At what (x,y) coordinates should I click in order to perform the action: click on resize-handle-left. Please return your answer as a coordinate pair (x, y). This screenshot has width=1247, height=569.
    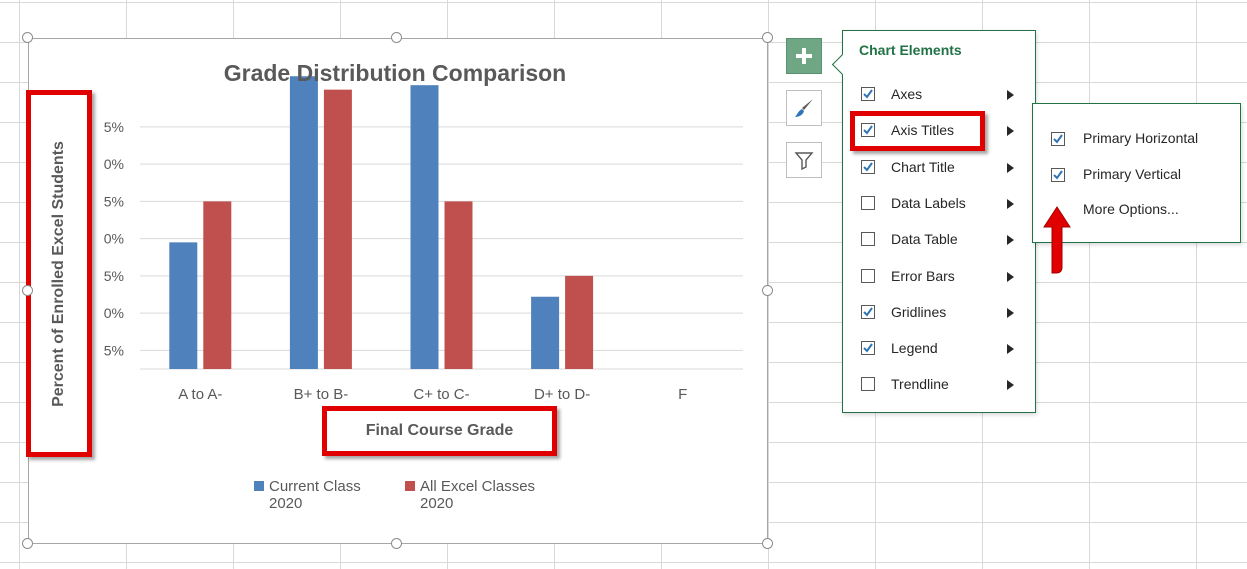
    Looking at the image, I should click on (27, 290).